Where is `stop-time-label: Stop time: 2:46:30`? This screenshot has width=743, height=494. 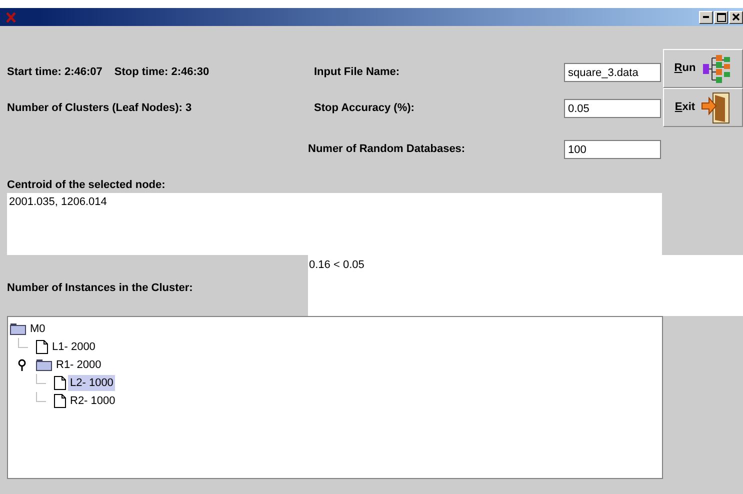 stop-time-label: Stop time: 2:46:30 is located at coordinates (162, 72).